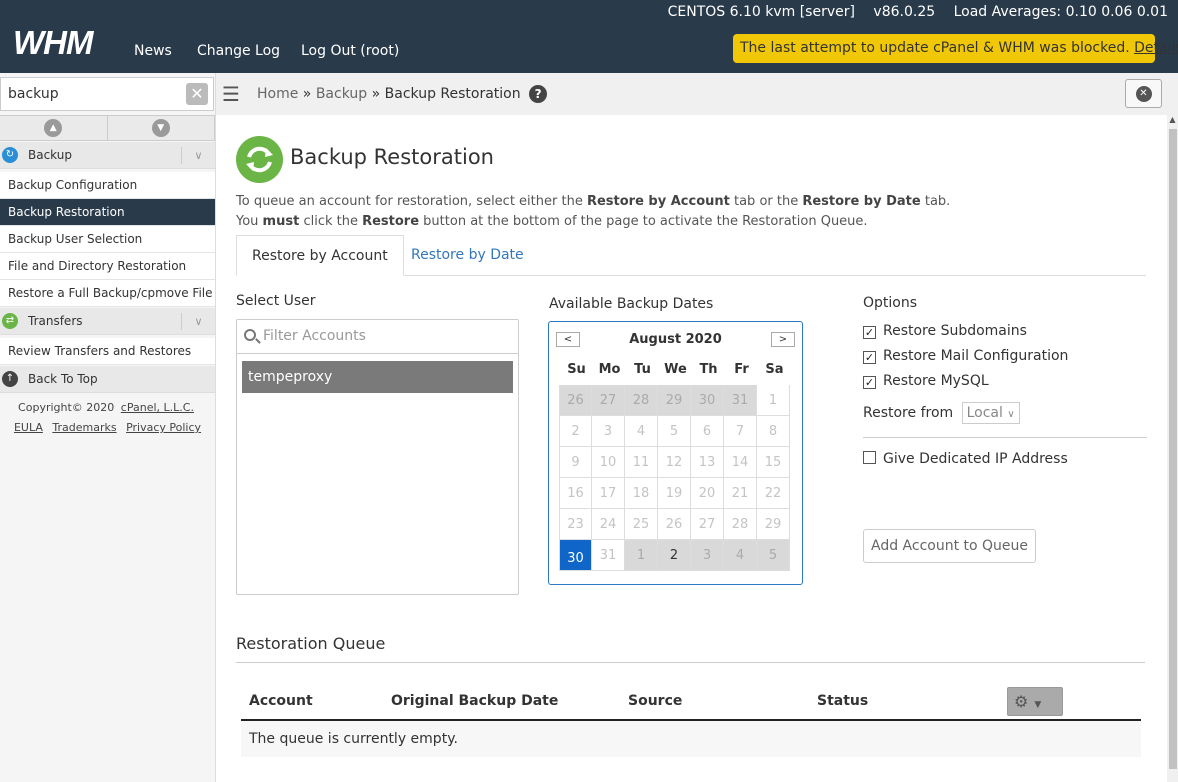 Image resolution: width=1178 pixels, height=782 pixels. I want to click on warning-details-link: Details, so click(1156, 48).